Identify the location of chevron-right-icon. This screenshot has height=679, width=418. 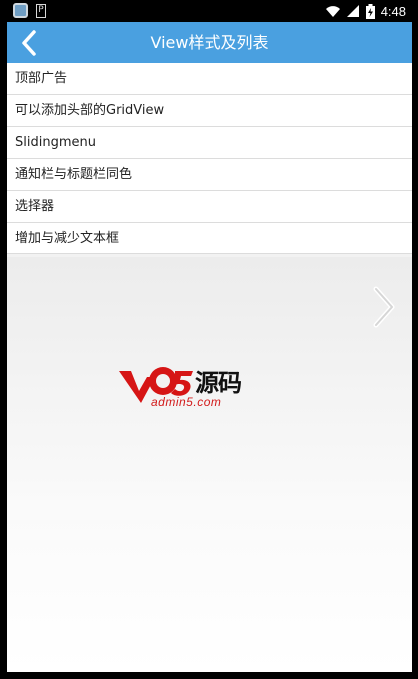
(383, 307).